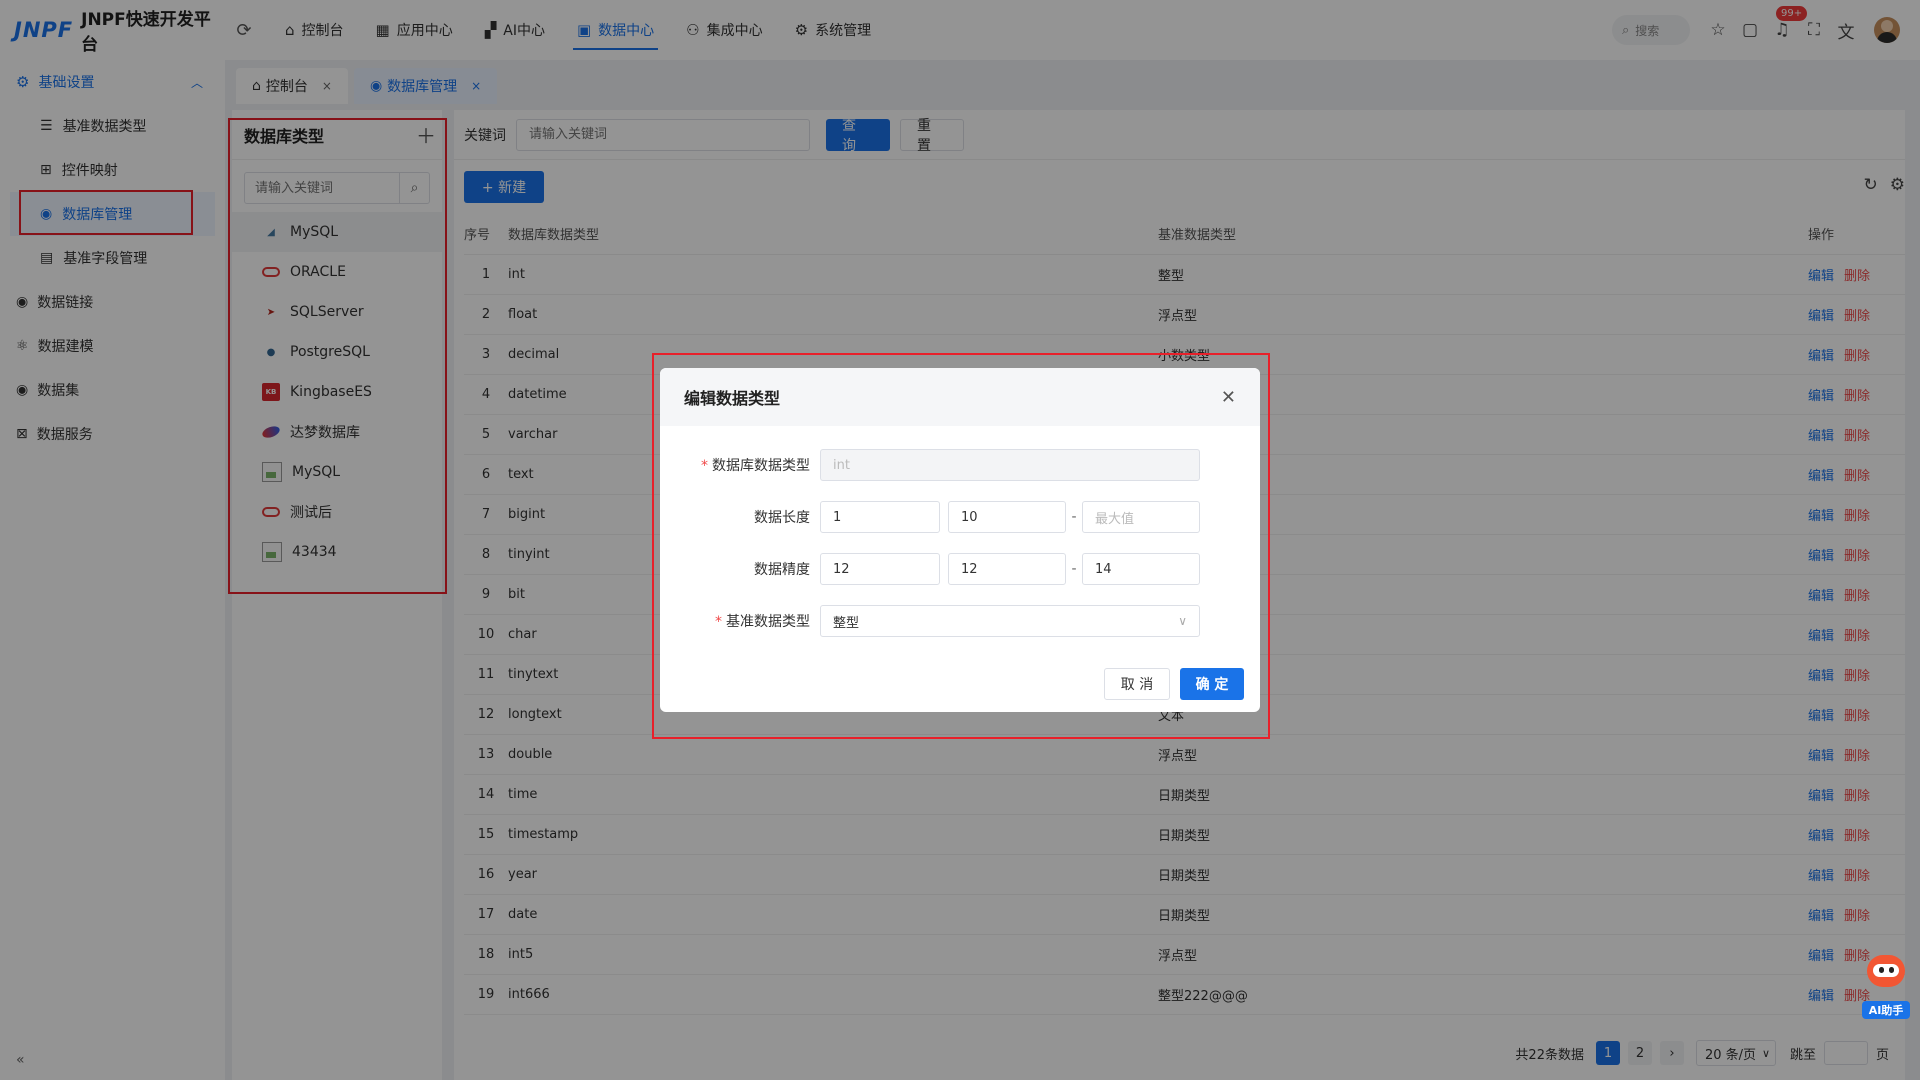 The width and height of the screenshot is (1920, 1080). Describe the element at coordinates (782, 518) in the screenshot. I see `length-label: 数据长度` at that location.